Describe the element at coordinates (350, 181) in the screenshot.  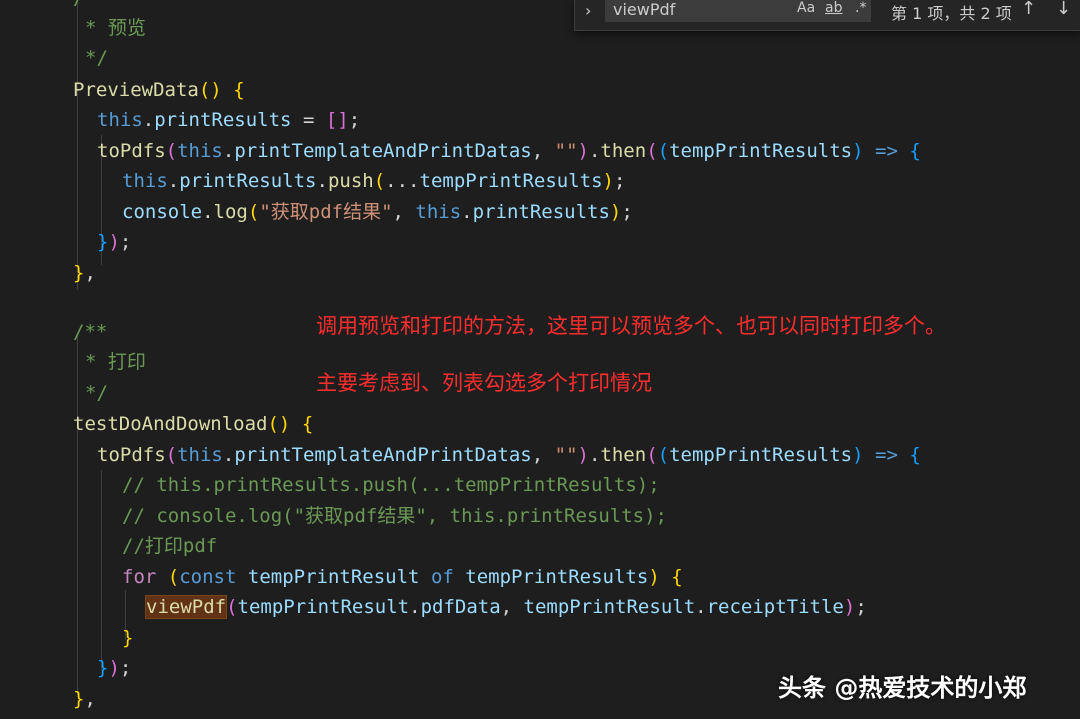
I see `function-name: push` at that location.